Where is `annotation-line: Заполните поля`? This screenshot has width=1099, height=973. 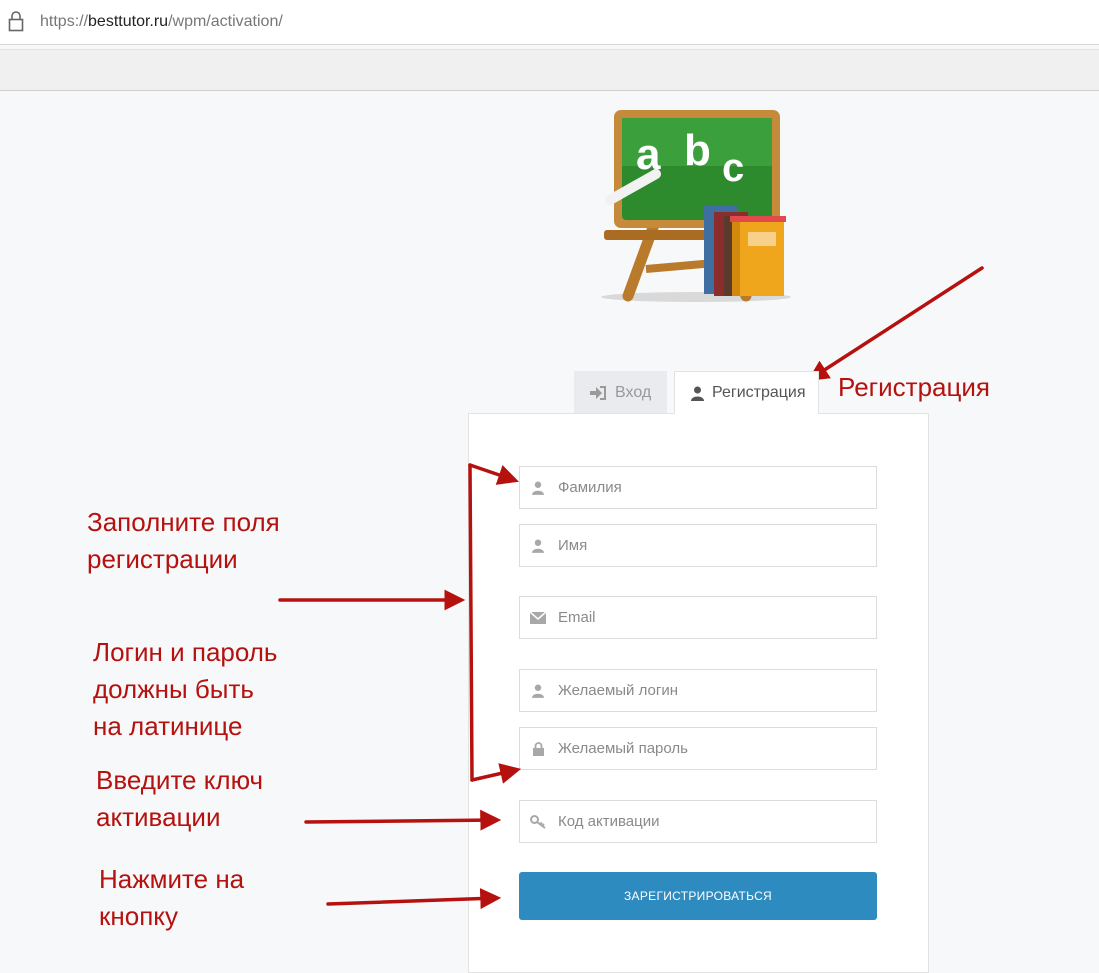
annotation-line: Заполните поля is located at coordinates (183, 522).